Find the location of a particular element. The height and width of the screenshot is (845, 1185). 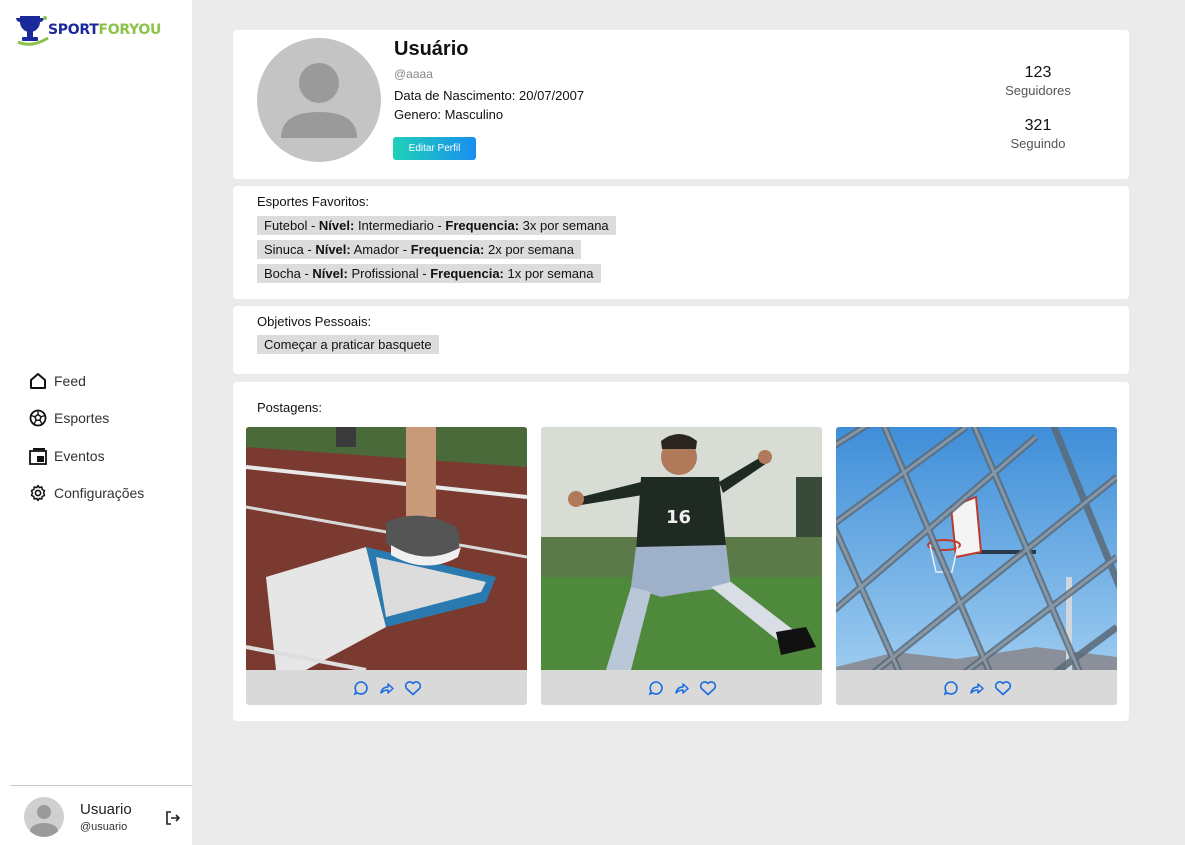

svg-text: 16 is located at coordinates (678, 517).